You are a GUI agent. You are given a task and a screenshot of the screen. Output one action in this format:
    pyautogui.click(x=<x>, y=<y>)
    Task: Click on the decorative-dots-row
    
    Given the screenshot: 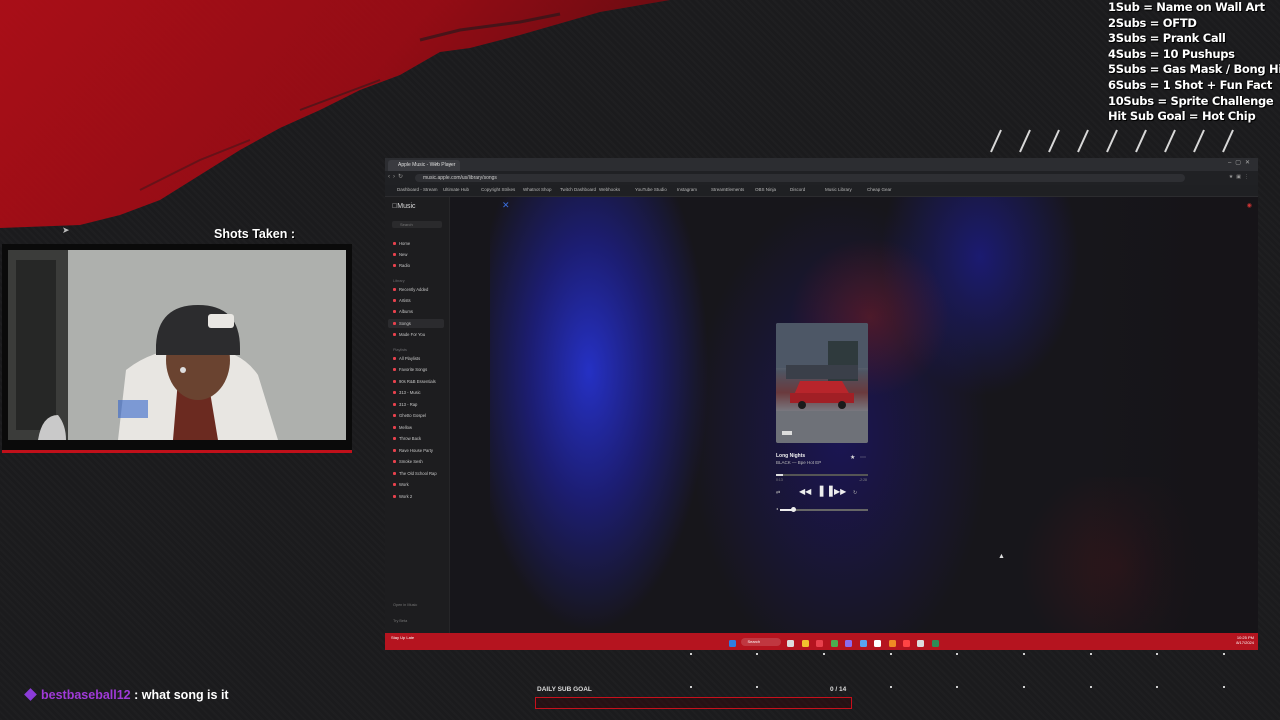 What is the action you would take?
    pyautogui.click(x=957, y=654)
    